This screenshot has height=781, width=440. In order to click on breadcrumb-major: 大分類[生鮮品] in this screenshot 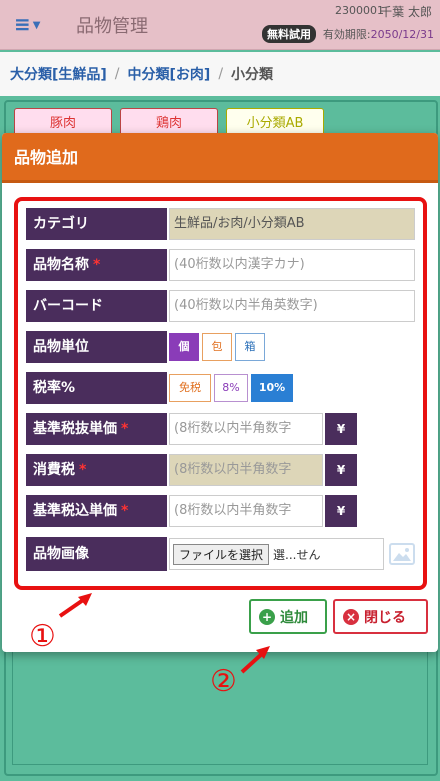, I will do `click(58, 74)`.